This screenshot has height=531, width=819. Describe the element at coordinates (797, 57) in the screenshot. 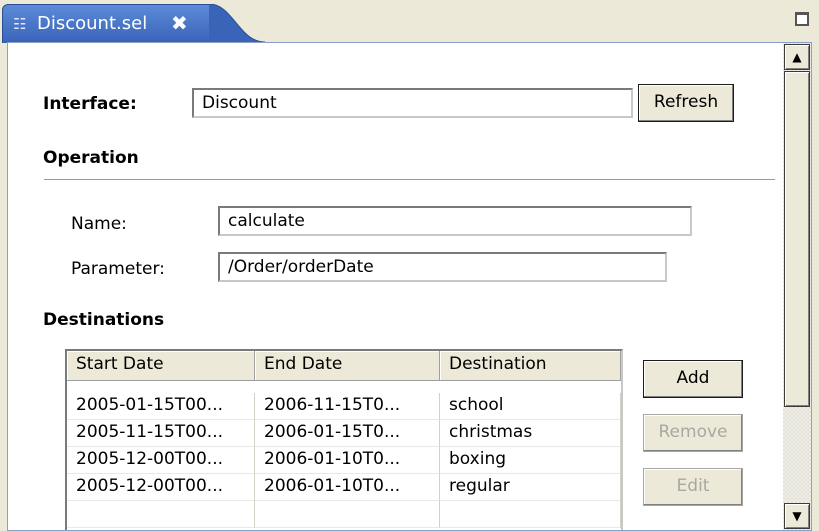

I see `scroll-up-icon: ▲` at that location.